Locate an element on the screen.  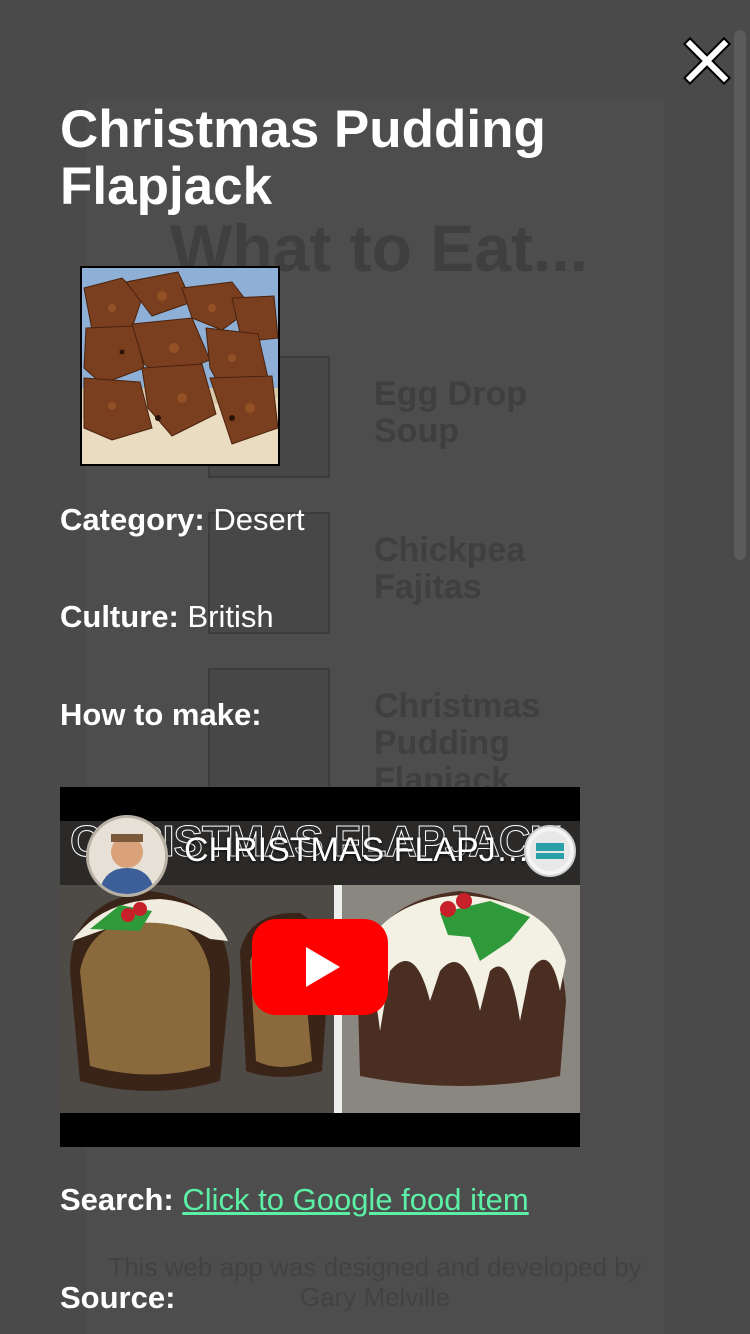
close-button is located at coordinates (707, 61).